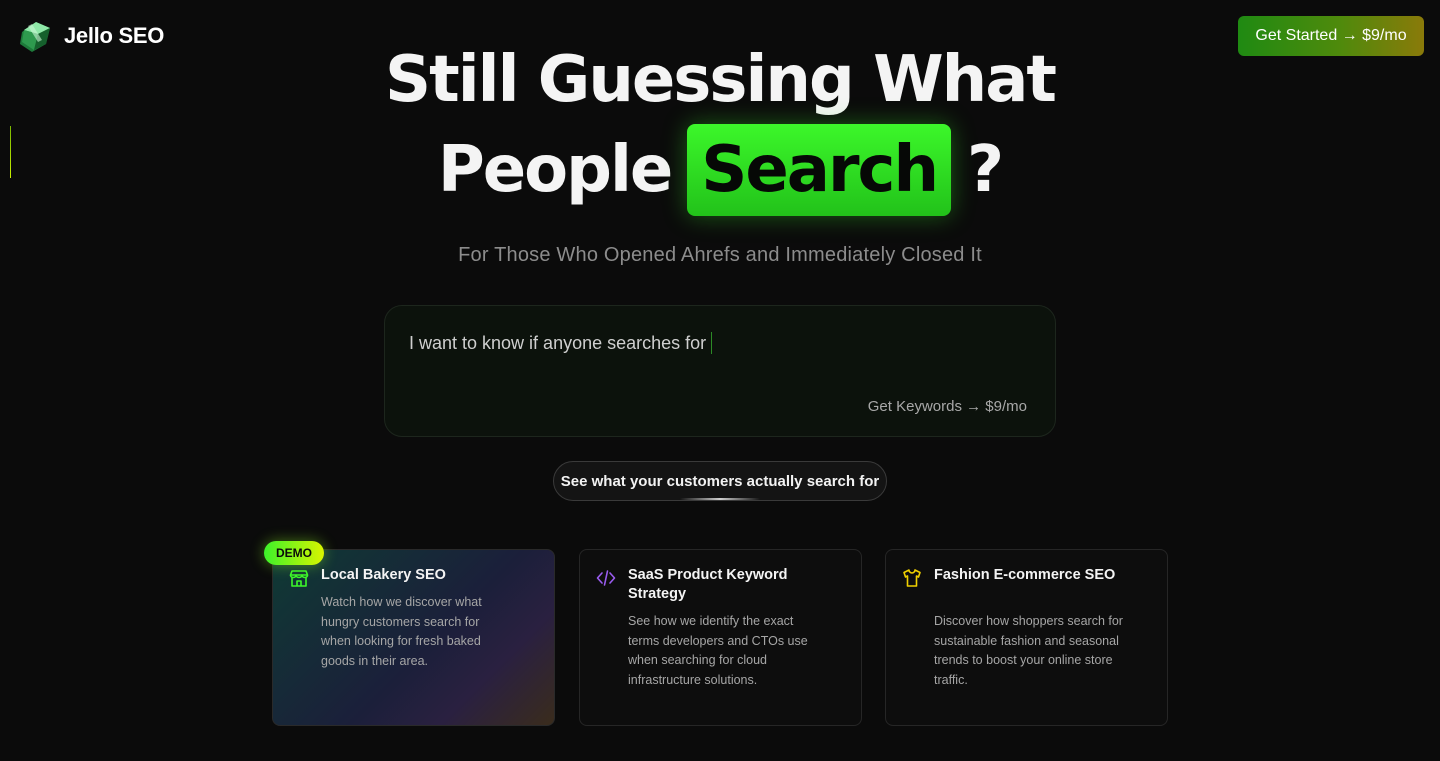 Image resolution: width=1440 pixels, height=761 pixels. I want to click on card-title: SaaS Product Keyword Strategy, so click(708, 584).